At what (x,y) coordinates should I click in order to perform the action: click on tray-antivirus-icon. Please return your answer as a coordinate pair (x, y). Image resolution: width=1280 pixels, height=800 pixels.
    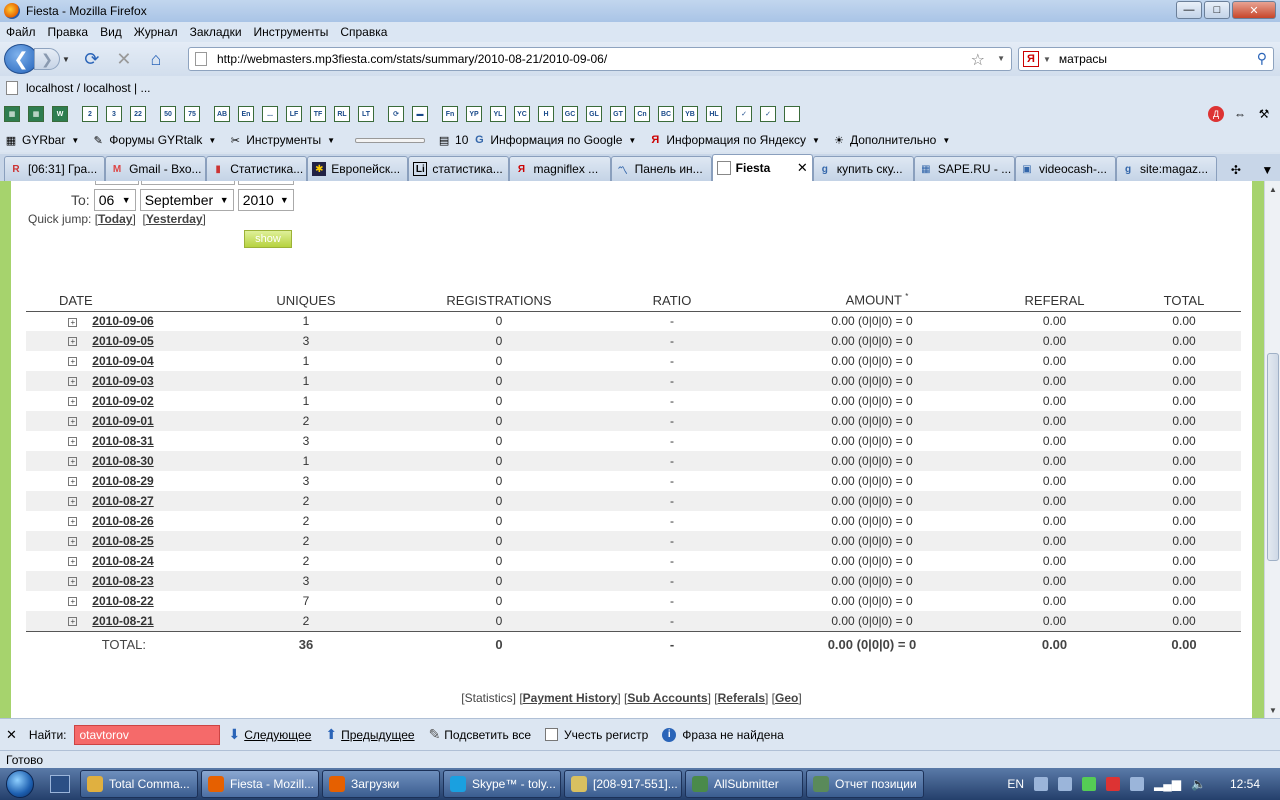
    Looking at the image, I should click on (1113, 784).